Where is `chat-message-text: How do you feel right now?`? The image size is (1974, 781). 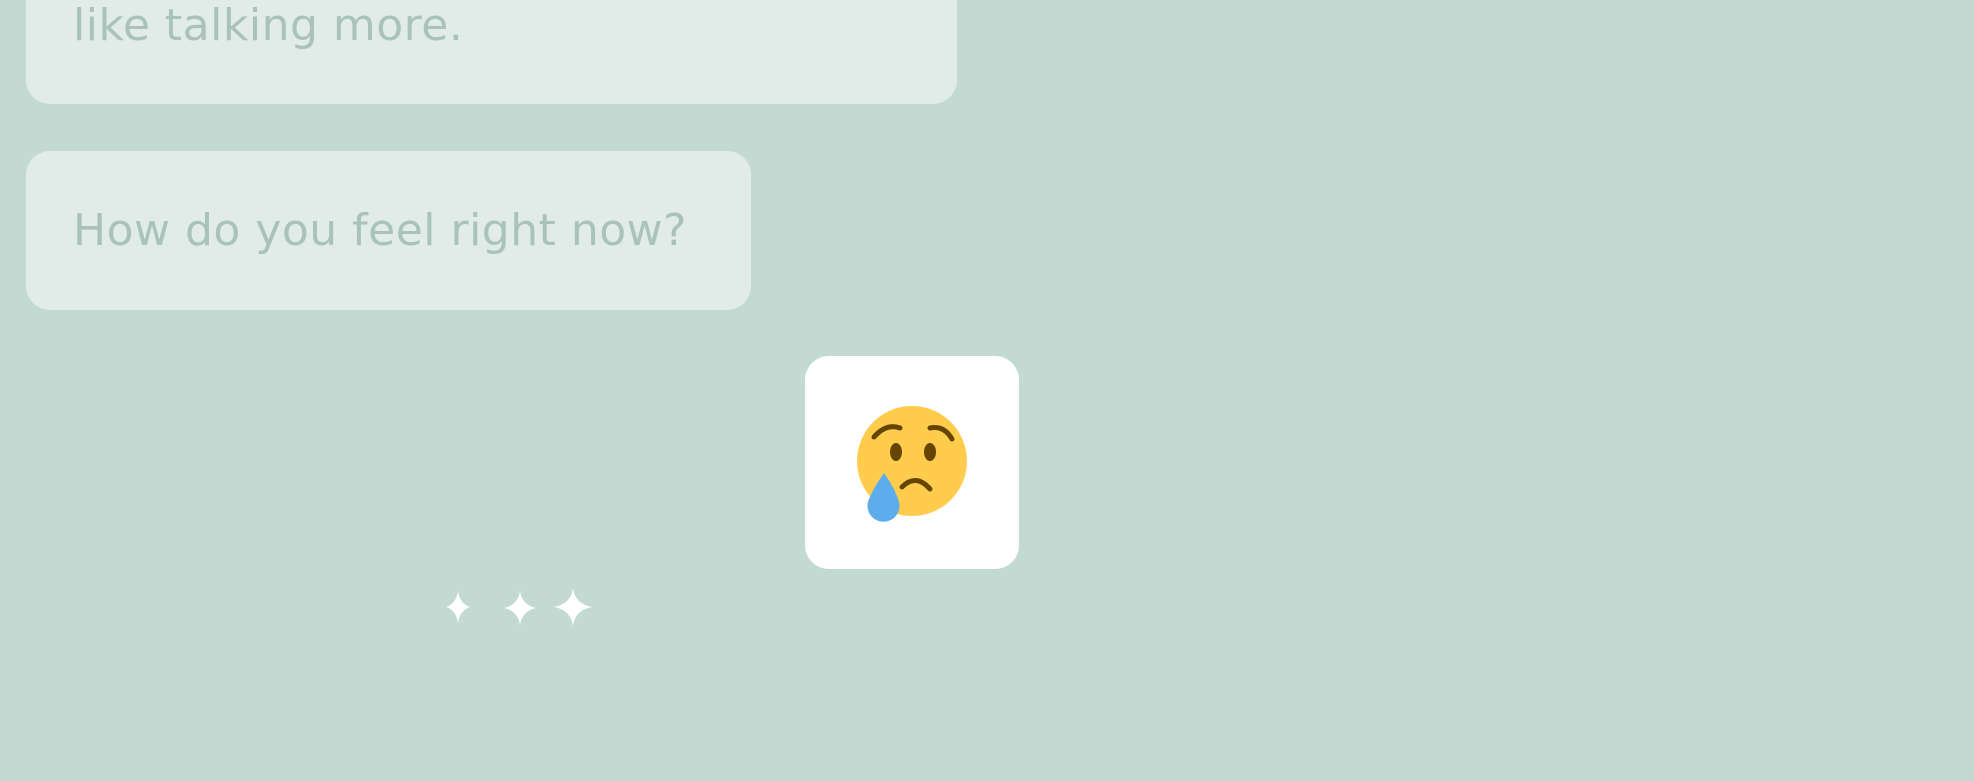
chat-message-text: How do you feel right now? is located at coordinates (380, 230).